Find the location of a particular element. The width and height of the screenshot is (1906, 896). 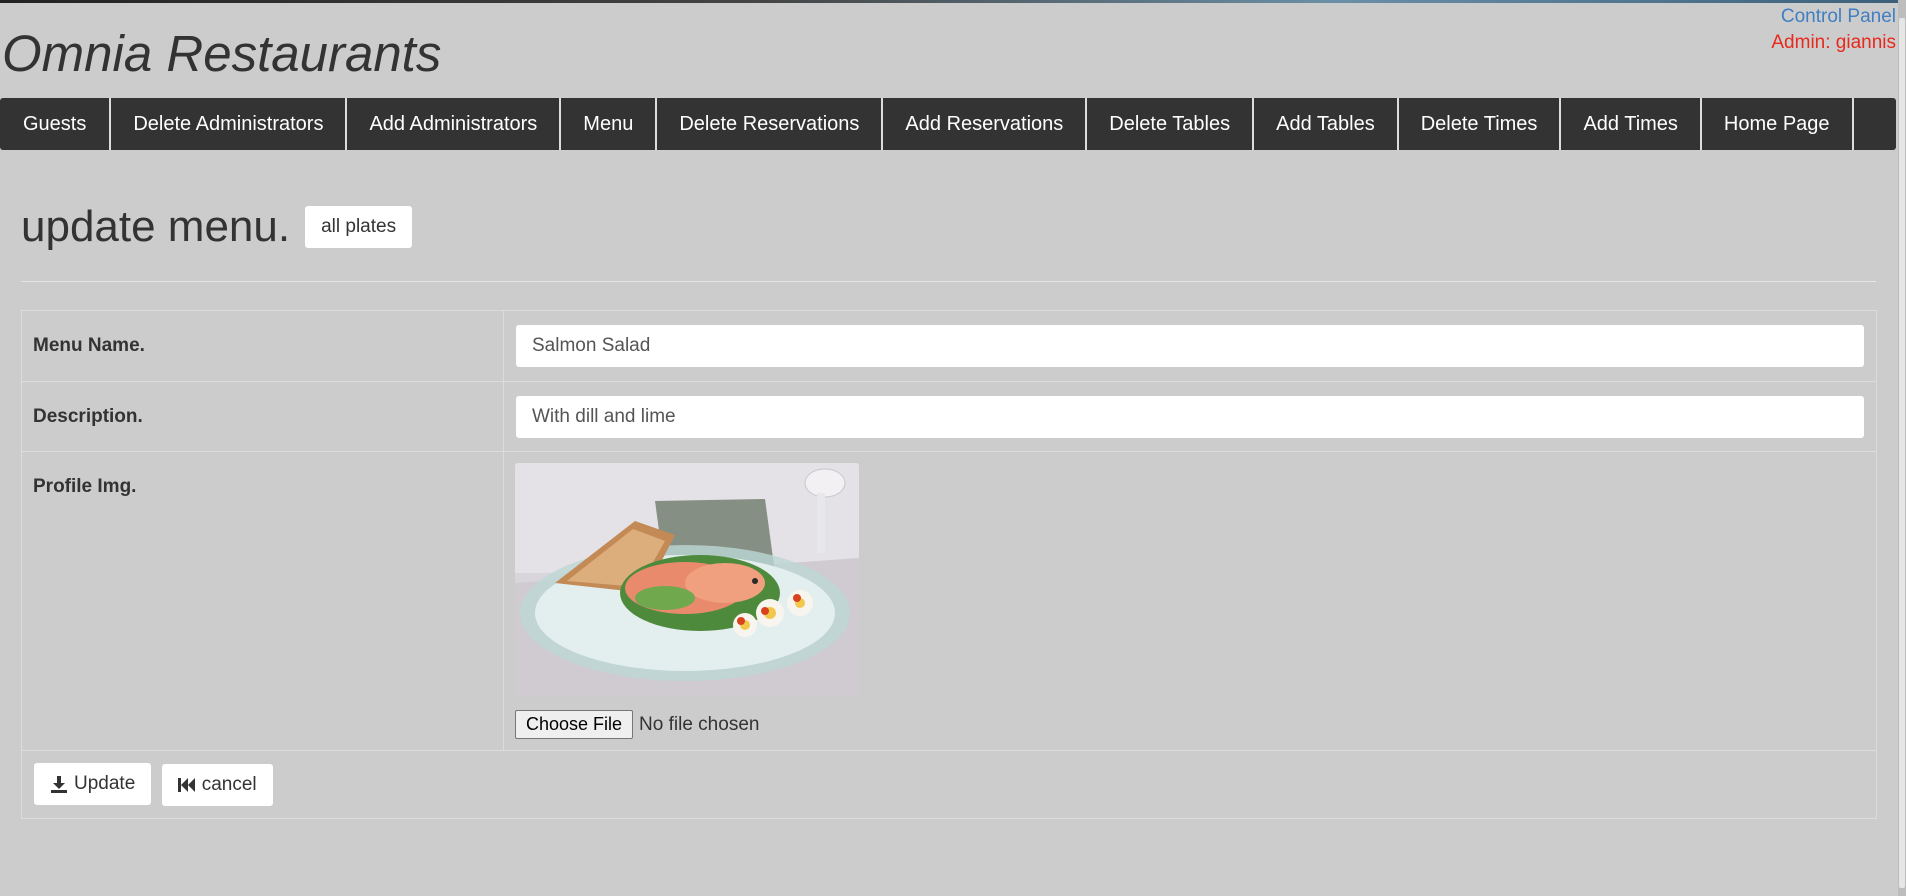

nav-add-administrators: Add Administrators is located at coordinates (454, 124).